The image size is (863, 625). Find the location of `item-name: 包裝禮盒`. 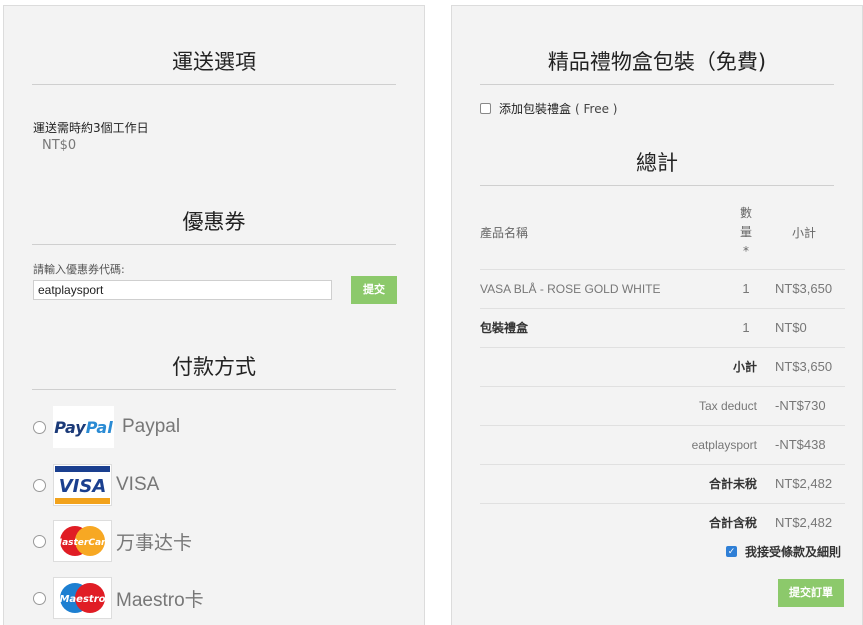

item-name: 包裝禮盒 is located at coordinates (604, 328).